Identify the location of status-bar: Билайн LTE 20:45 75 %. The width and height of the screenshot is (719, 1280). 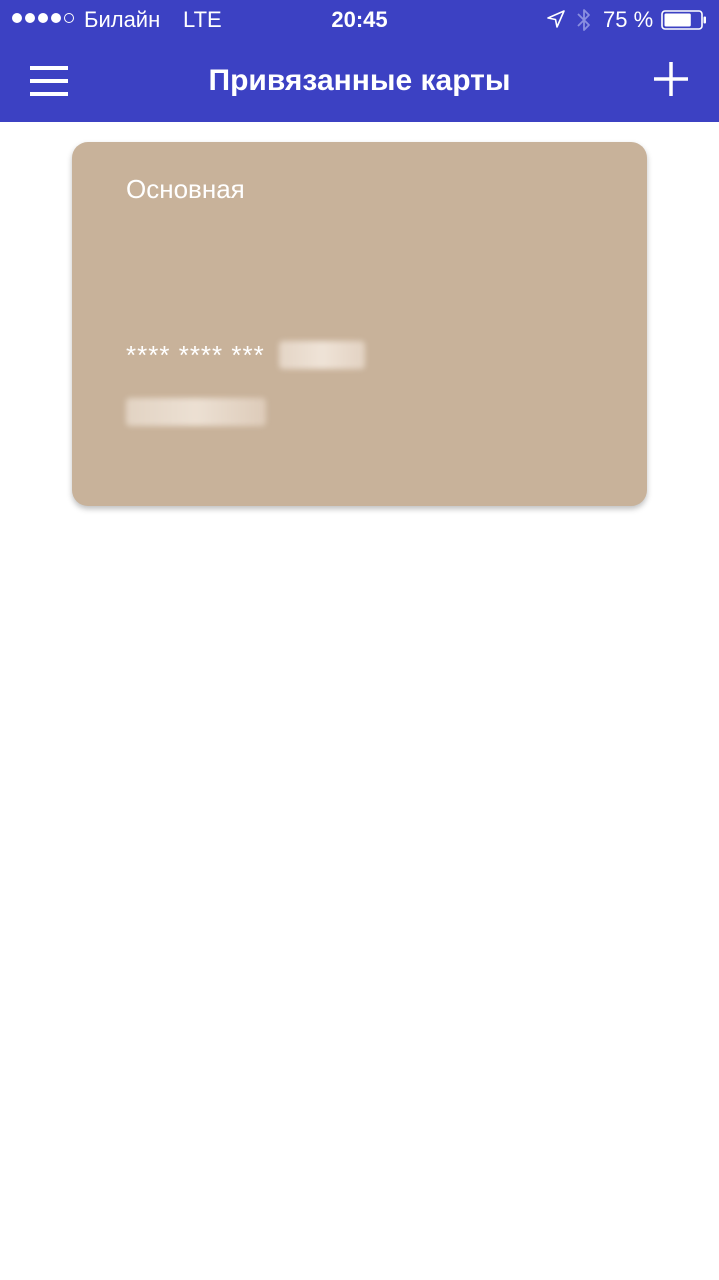
(359, 20).